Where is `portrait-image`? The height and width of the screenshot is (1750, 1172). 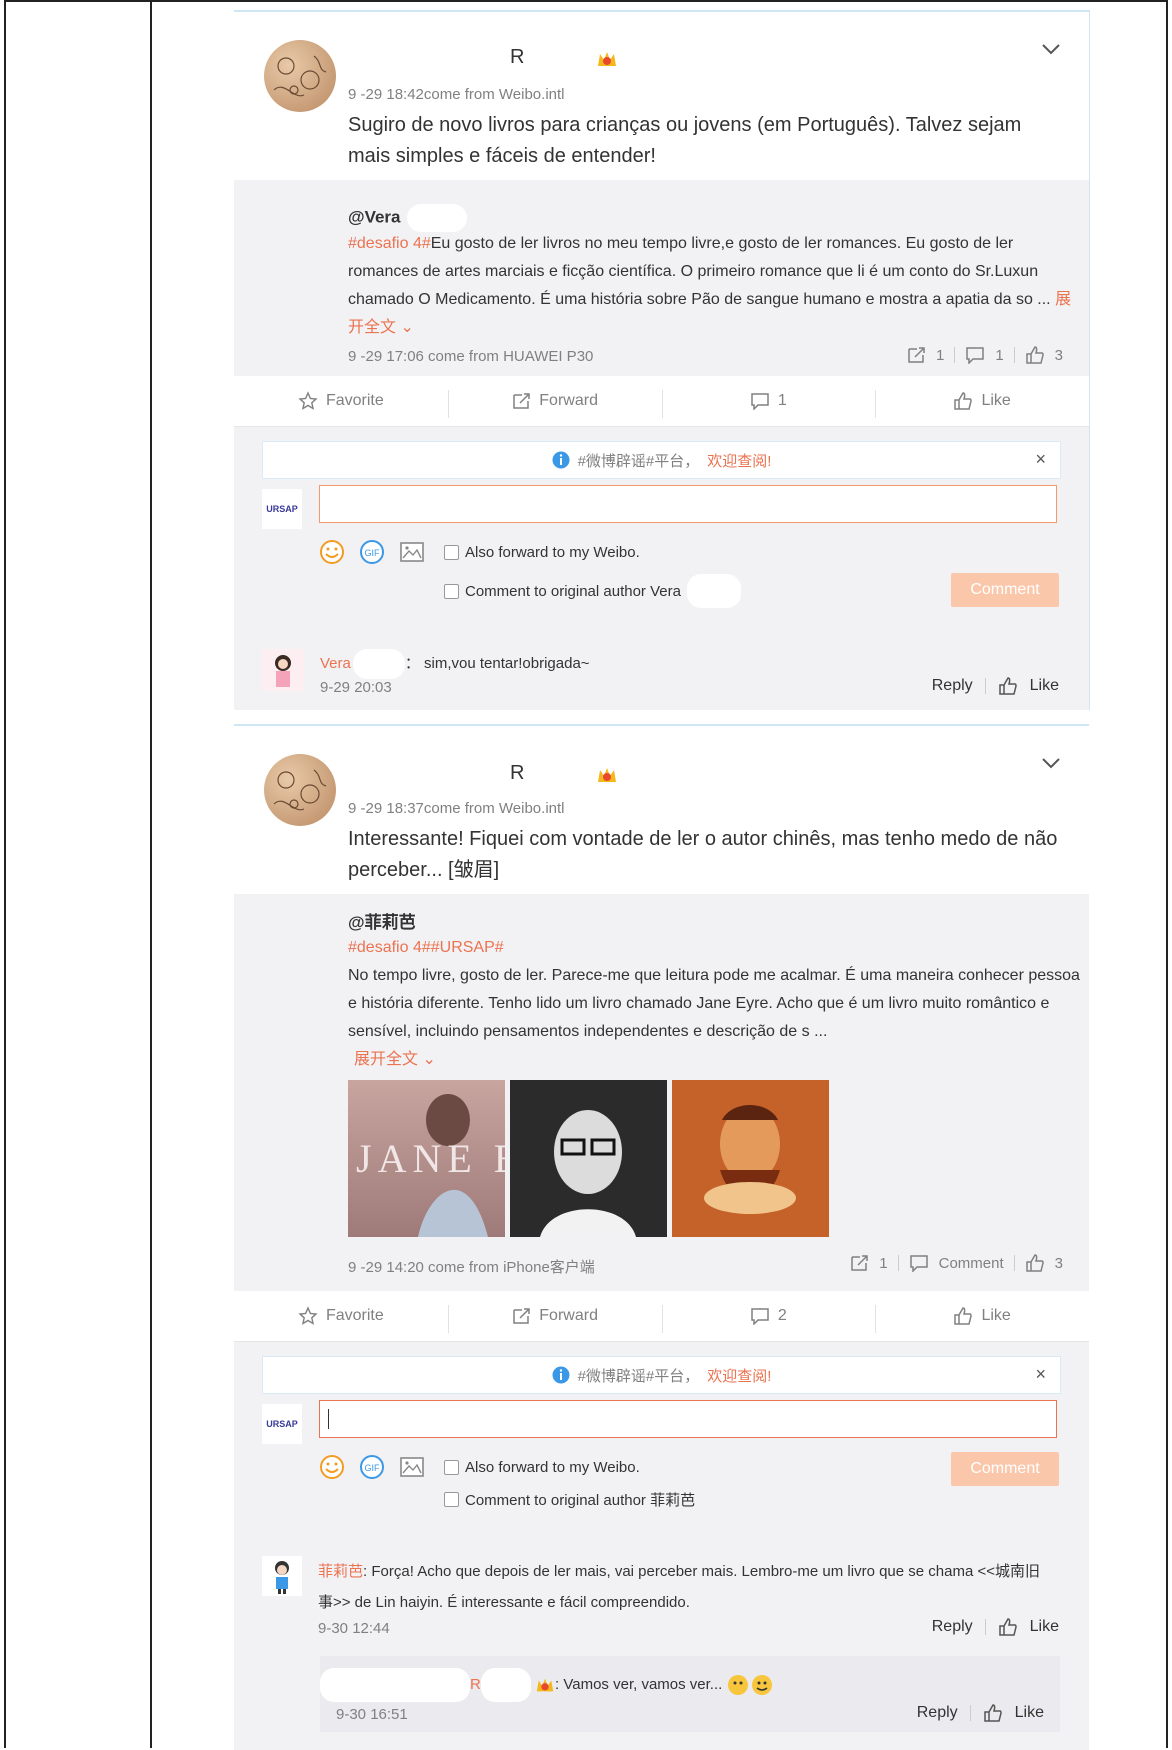 portrait-image is located at coordinates (588, 1158).